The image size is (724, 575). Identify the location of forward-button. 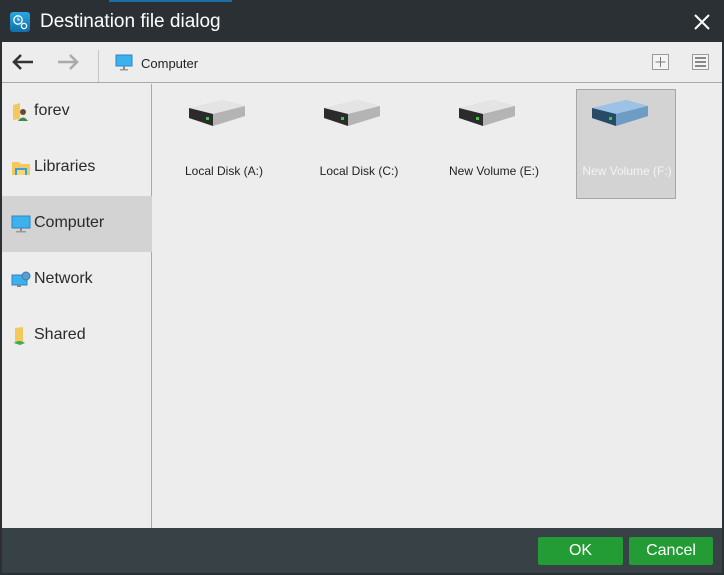
(68, 62).